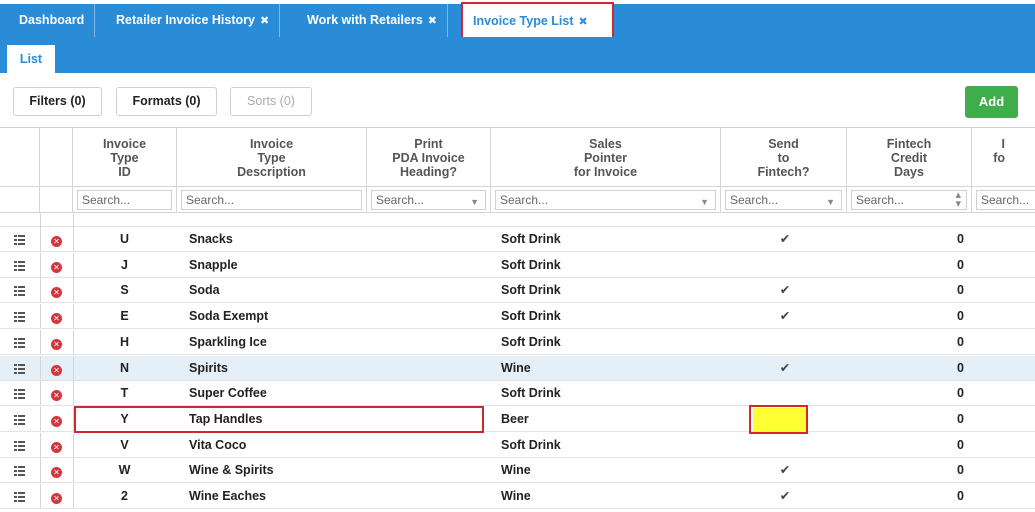  What do you see at coordinates (704, 202) in the screenshot?
I see `chevron-down-icon: ▼` at bounding box center [704, 202].